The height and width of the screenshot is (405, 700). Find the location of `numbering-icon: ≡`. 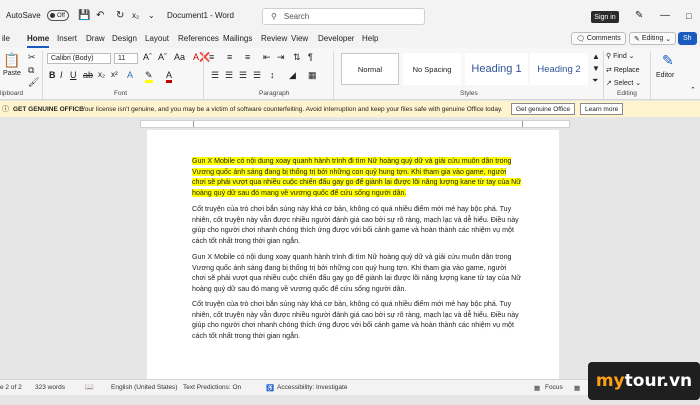

numbering-icon: ≡ is located at coordinates (229, 57).